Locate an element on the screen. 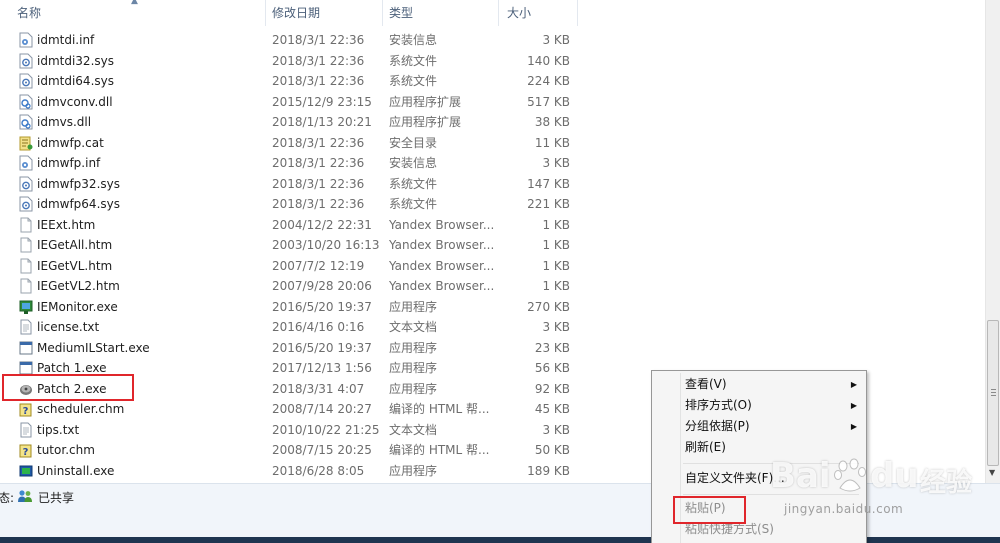 The image size is (1000, 543). file-date: 2007/7/2 12:19 is located at coordinates (318, 266).